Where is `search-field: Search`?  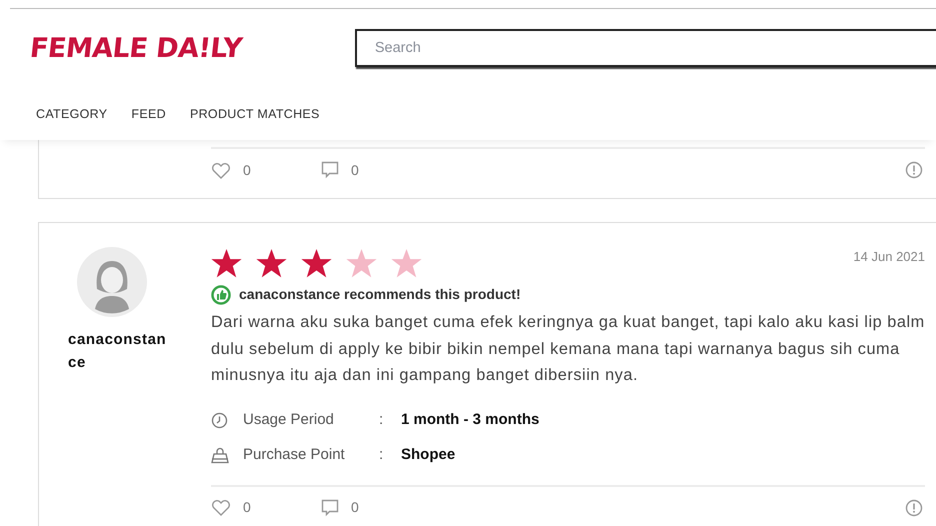 search-field: Search is located at coordinates (645, 48).